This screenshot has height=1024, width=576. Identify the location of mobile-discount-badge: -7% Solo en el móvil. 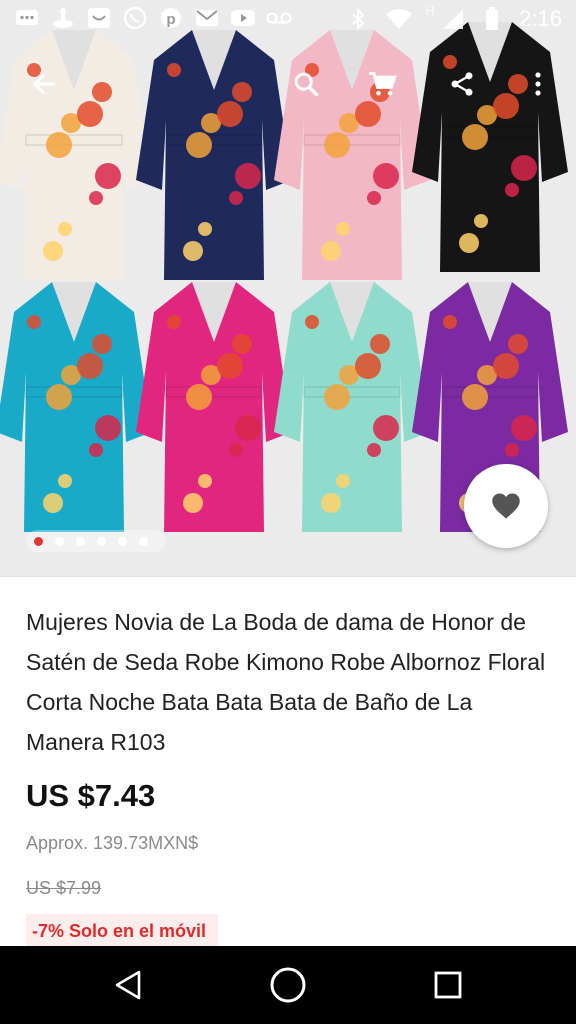
(122, 931).